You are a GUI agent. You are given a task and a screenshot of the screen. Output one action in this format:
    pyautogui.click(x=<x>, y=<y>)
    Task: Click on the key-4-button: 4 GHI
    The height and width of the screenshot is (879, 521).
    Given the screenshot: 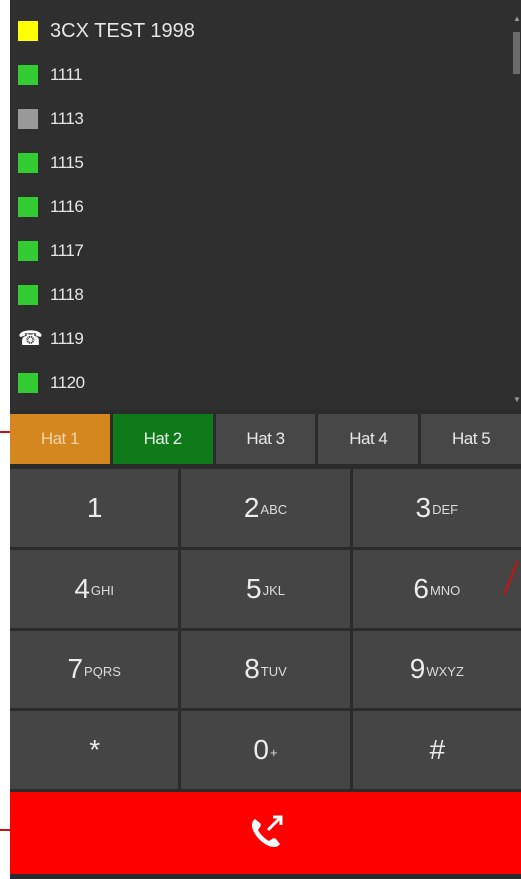 What is the action you would take?
    pyautogui.click(x=94, y=588)
    